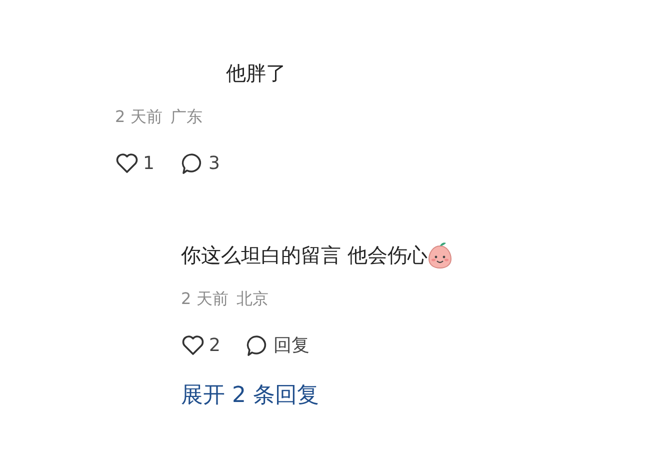 The width and height of the screenshot is (656, 474). Describe the element at coordinates (291, 345) in the screenshot. I see `reply-link: 回复` at that location.